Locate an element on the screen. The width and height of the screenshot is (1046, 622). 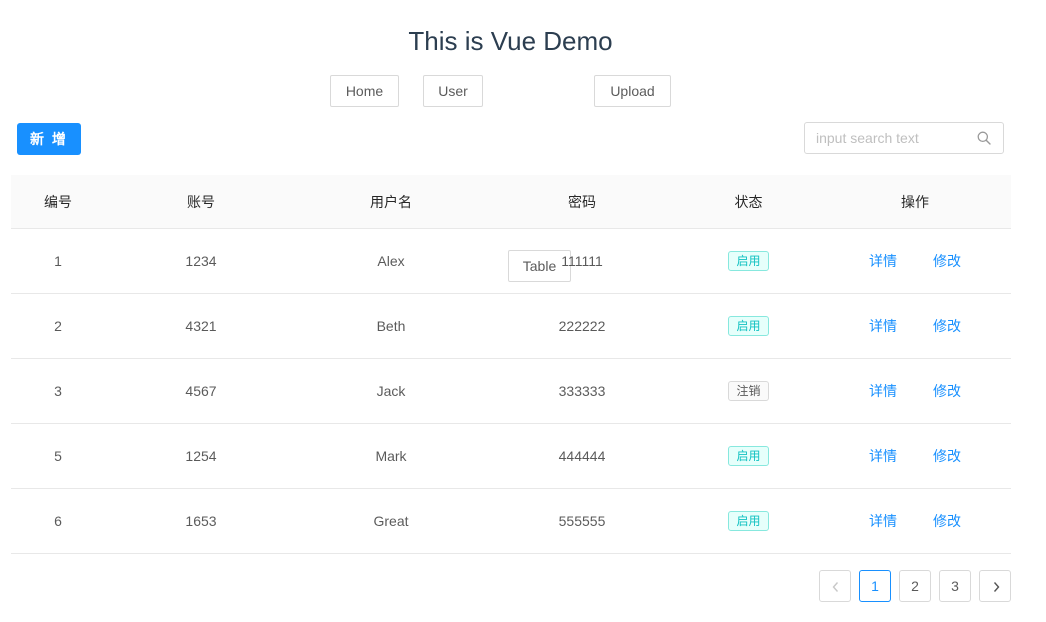
column-header-username: 用户名 is located at coordinates (391, 201).